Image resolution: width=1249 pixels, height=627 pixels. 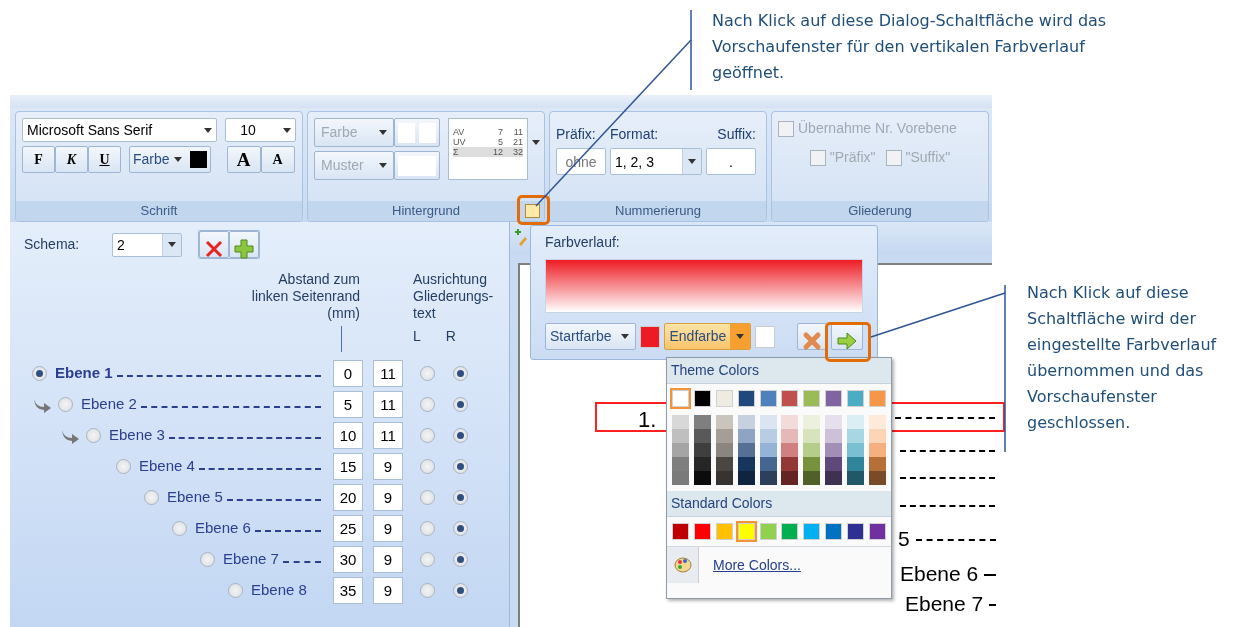 I want to click on distance-field: 20, so click(x=348, y=497).